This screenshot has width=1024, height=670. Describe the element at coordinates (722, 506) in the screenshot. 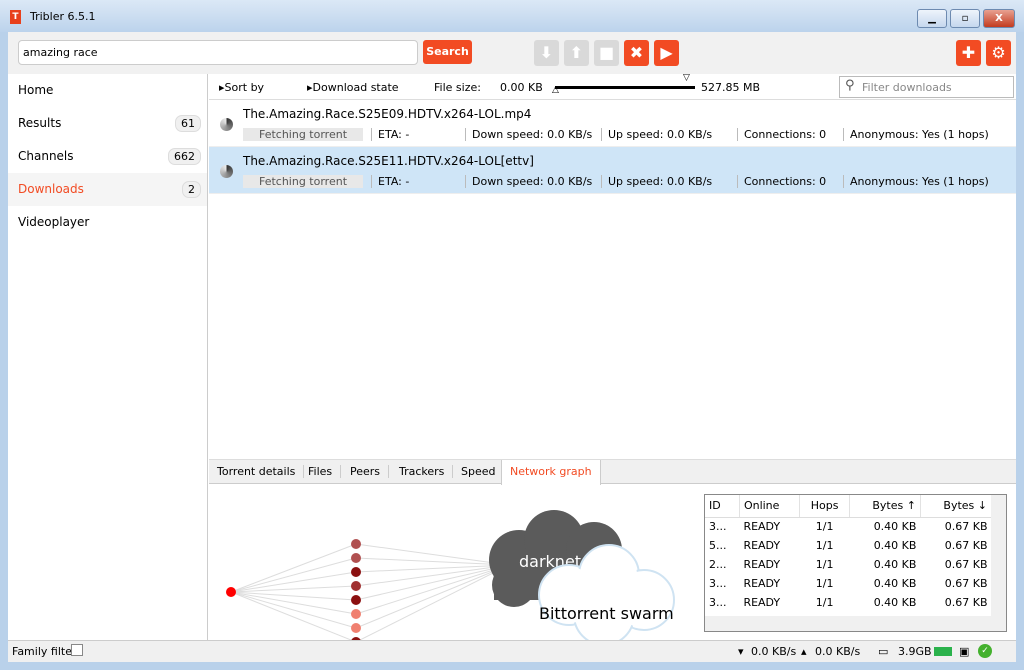

I see `column-header: ID` at that location.